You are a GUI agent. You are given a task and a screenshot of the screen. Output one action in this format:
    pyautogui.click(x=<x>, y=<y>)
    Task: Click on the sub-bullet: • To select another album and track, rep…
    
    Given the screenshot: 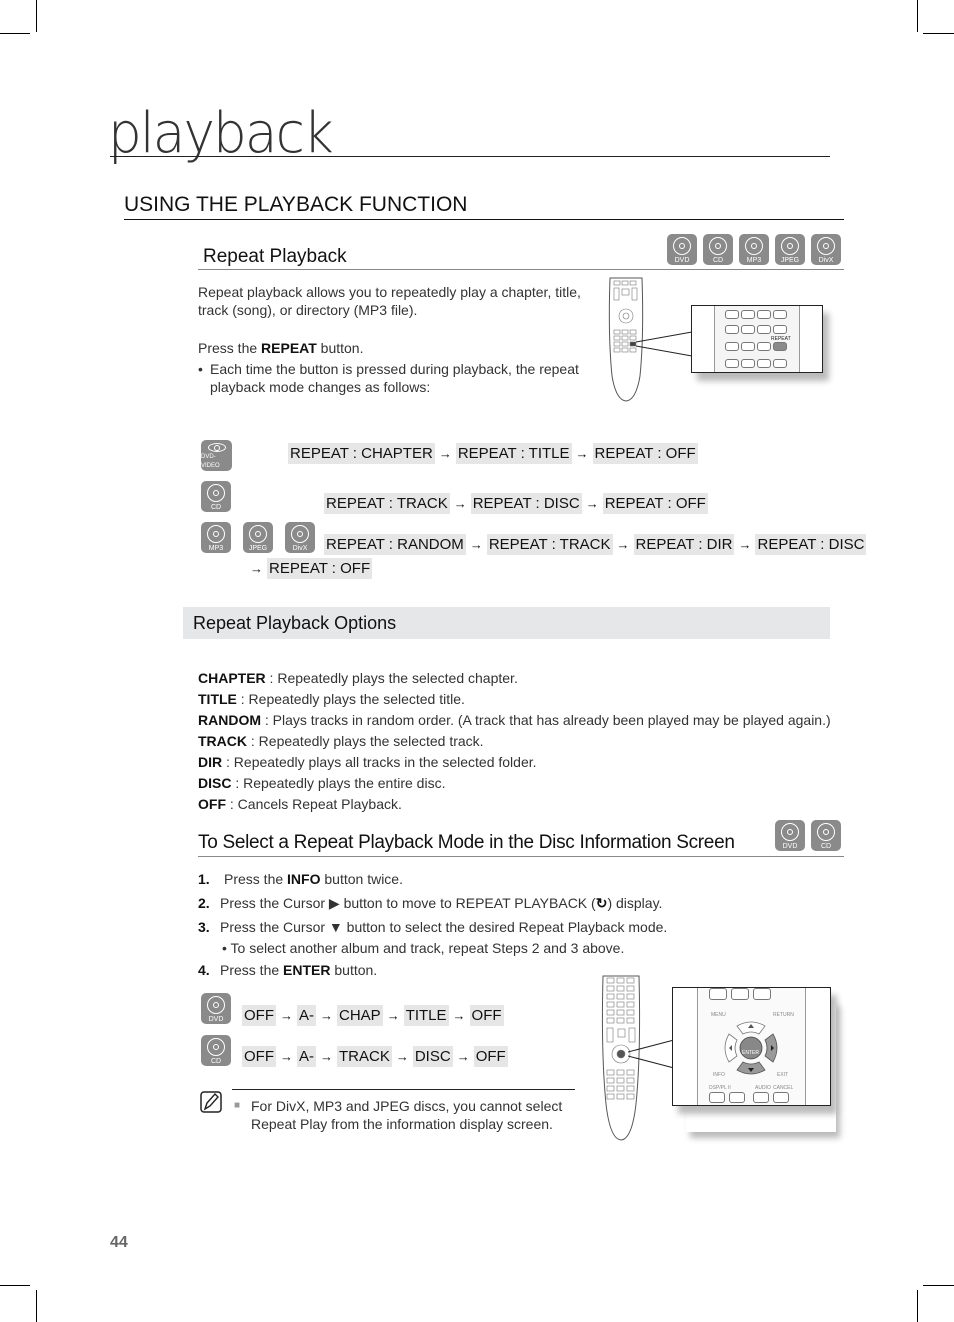 What is the action you would take?
    pyautogui.click(x=423, y=948)
    